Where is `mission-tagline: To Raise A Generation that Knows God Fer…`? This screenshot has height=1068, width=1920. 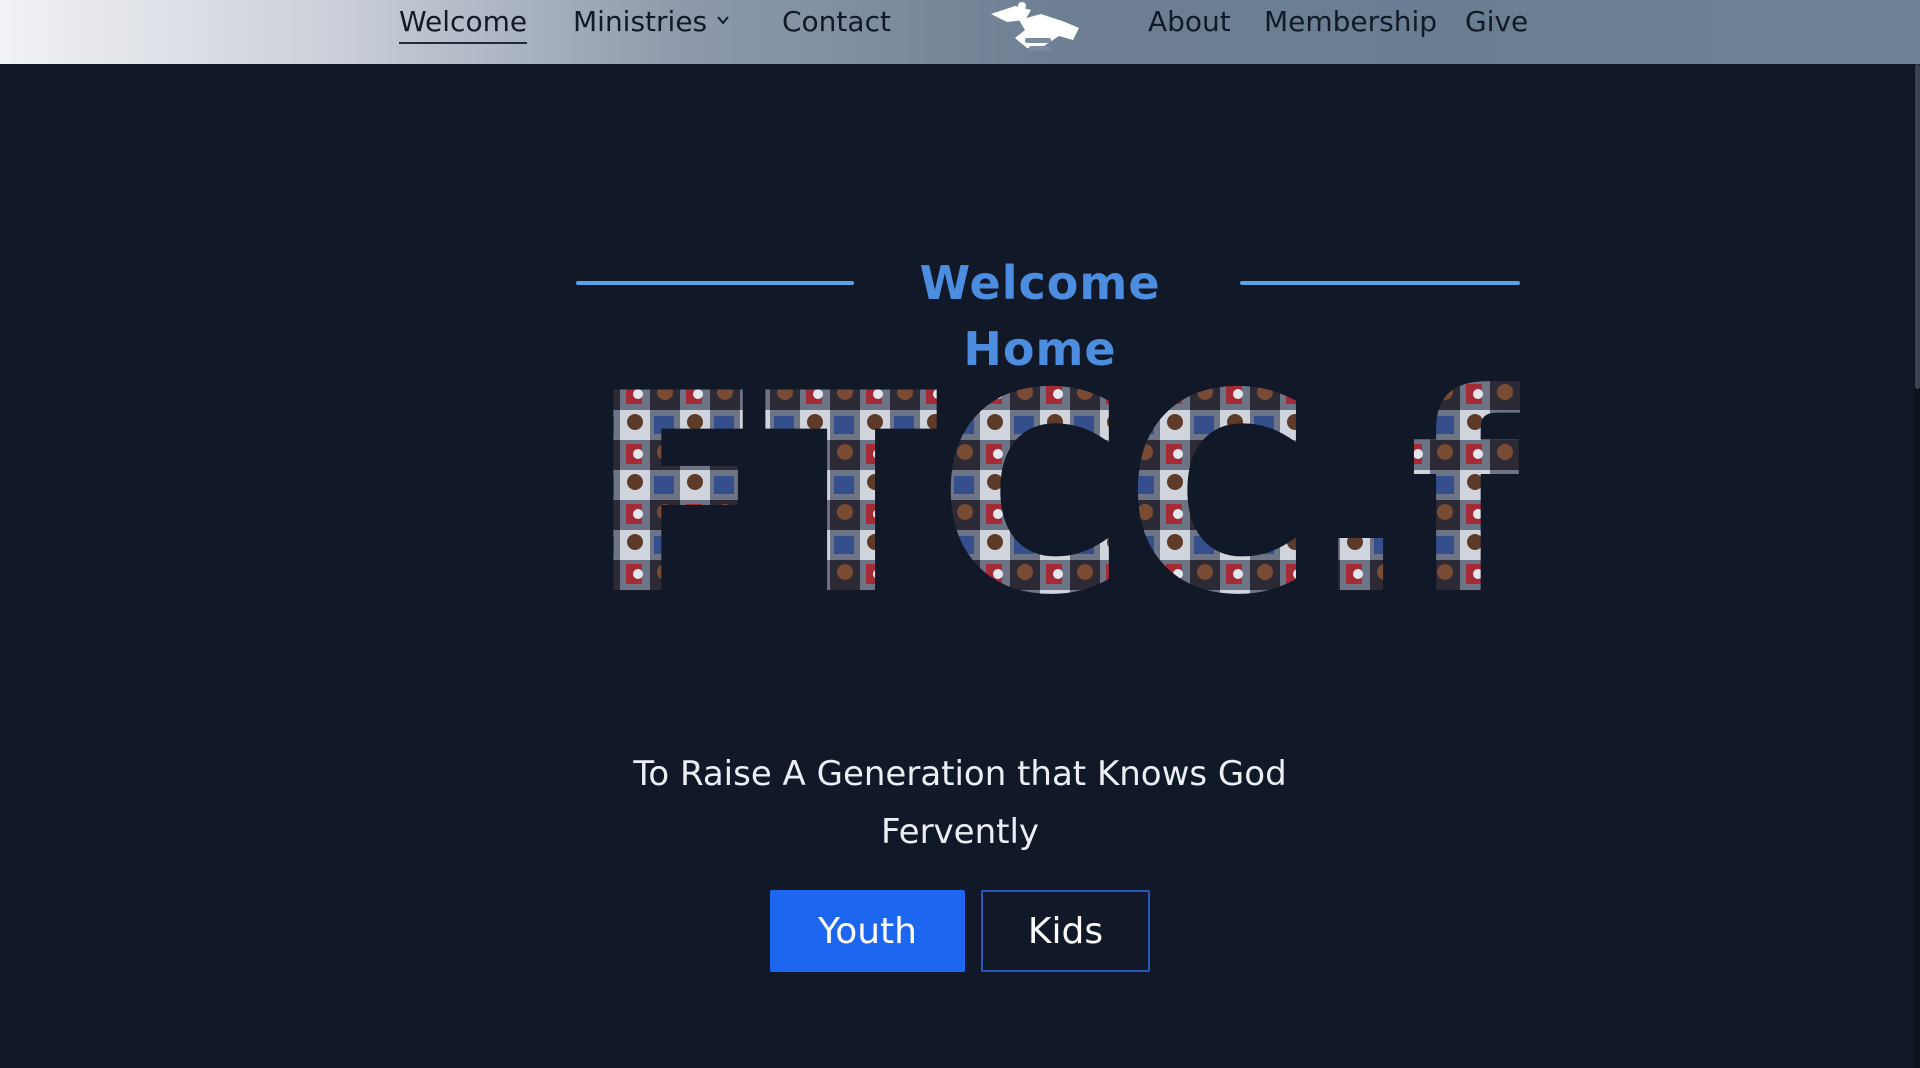
mission-tagline: To Raise A Generation that Knows God Fer… is located at coordinates (960, 803).